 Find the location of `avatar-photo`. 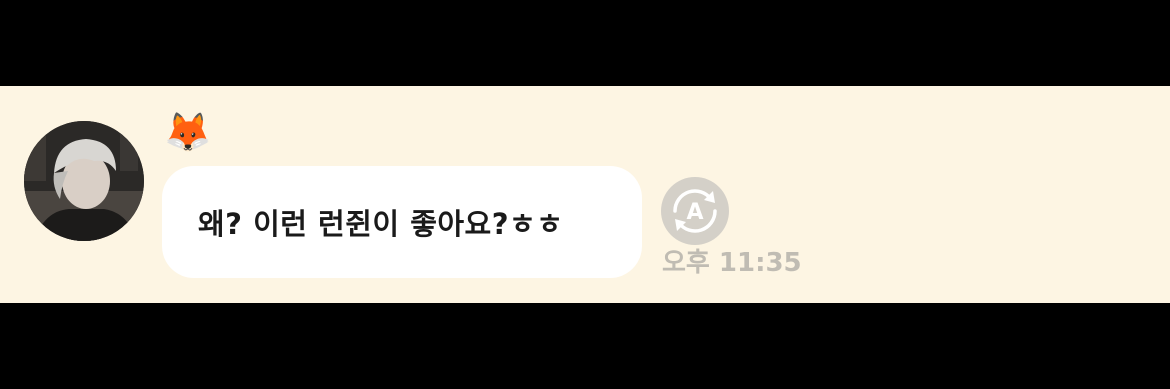

avatar-photo is located at coordinates (84, 181).